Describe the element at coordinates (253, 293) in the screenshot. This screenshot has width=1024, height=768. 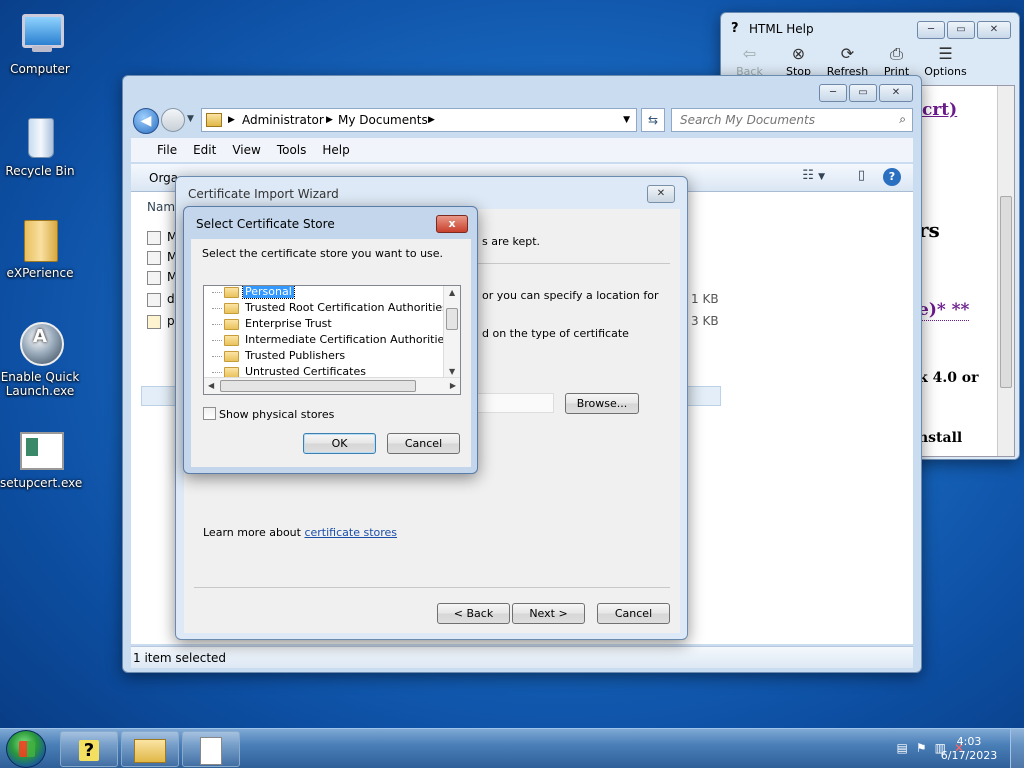
I see `tree-item-personal: Personal` at that location.